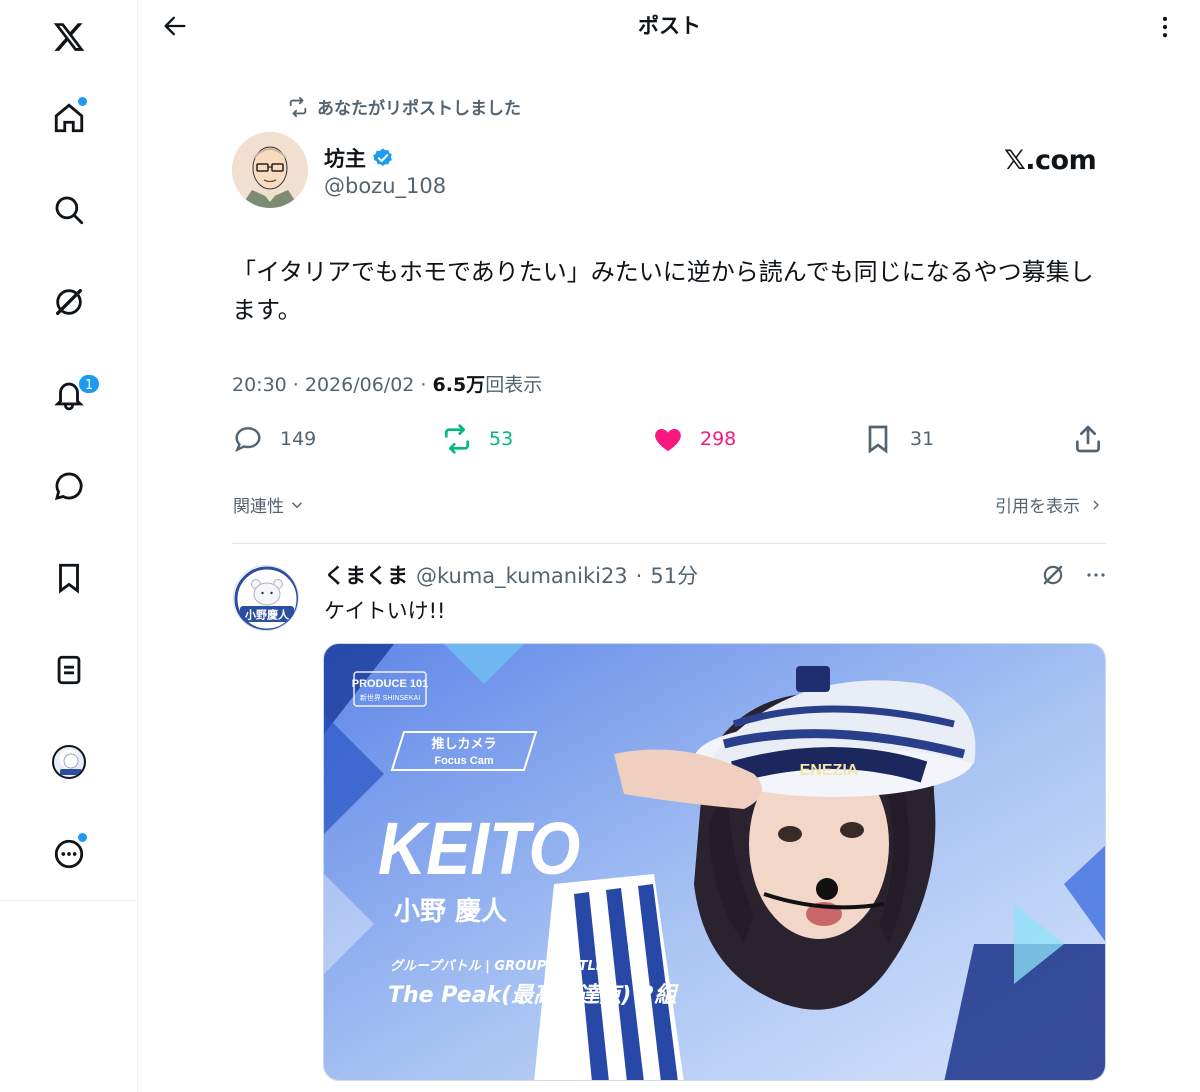 Image resolution: width=1200 pixels, height=1092 pixels. Describe the element at coordinates (450, 911) in the screenshot. I see `media-name-jp: 小野 慶人` at that location.